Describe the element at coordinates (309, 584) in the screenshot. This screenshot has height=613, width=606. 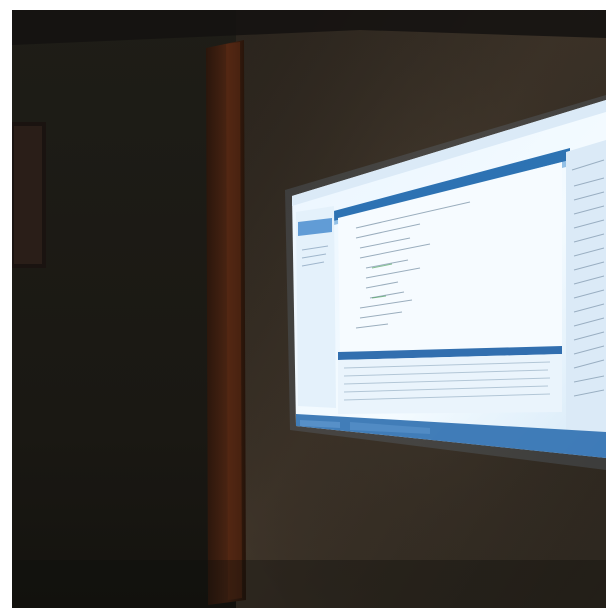
I see `floor-shadow` at that location.